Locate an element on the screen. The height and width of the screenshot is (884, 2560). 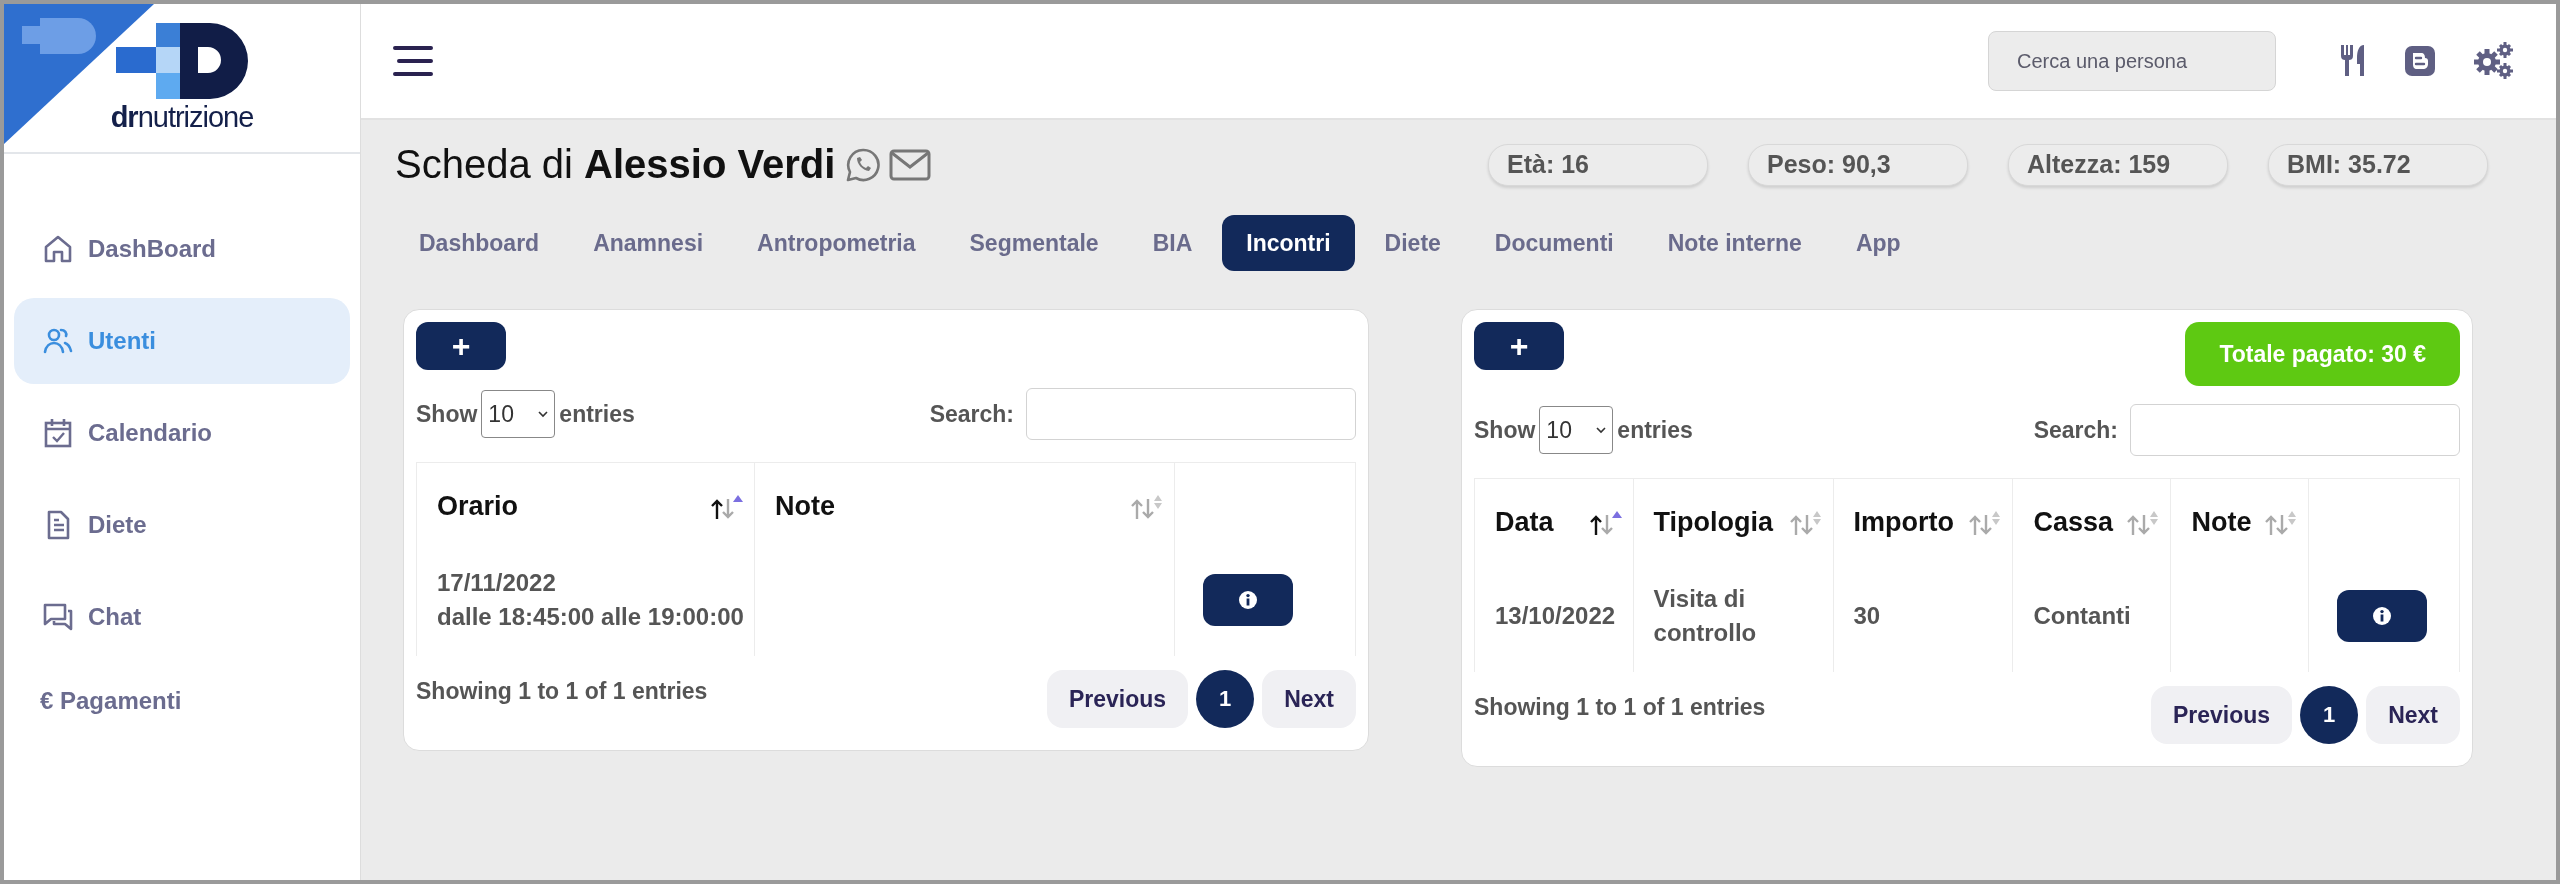
tab: Diete is located at coordinates (1412, 243).